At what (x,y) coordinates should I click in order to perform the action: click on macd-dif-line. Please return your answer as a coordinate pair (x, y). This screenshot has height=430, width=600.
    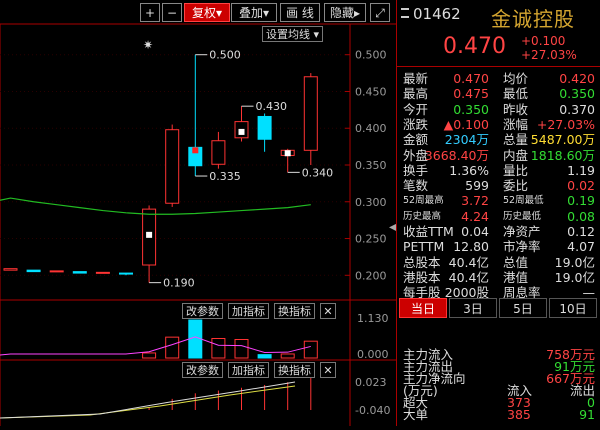
    Looking at the image, I should click on (148, 400).